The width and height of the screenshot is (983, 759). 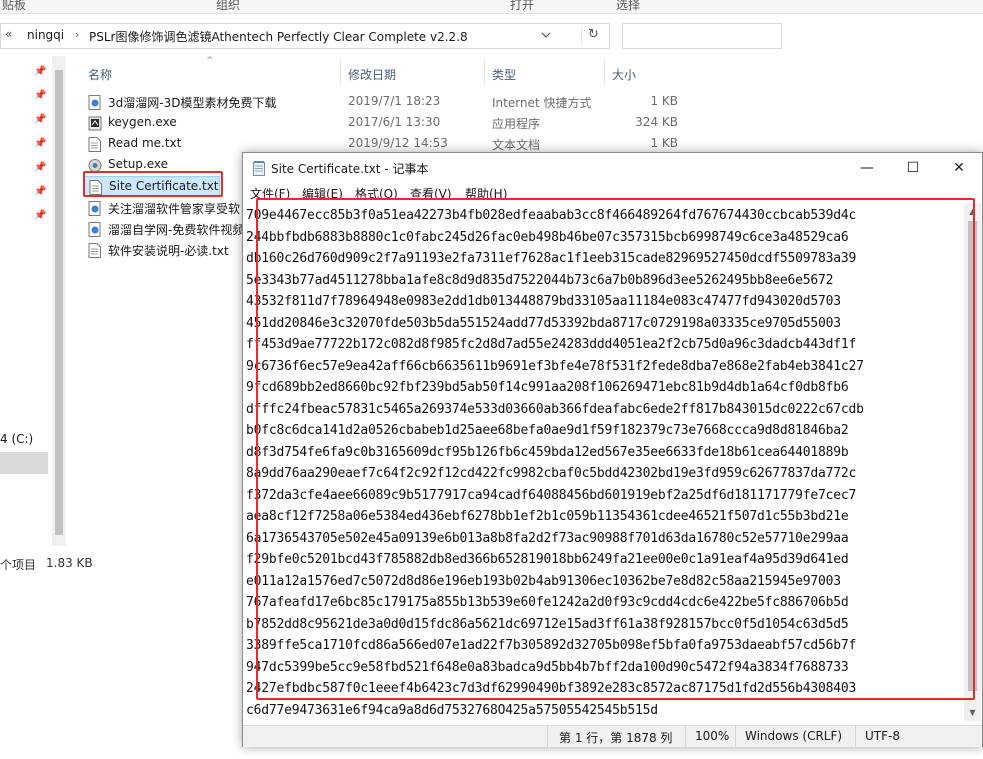 I want to click on notepad-title-bar: Site Certificate.txt - 记事本 — ☐ ✕, so click(x=612, y=168).